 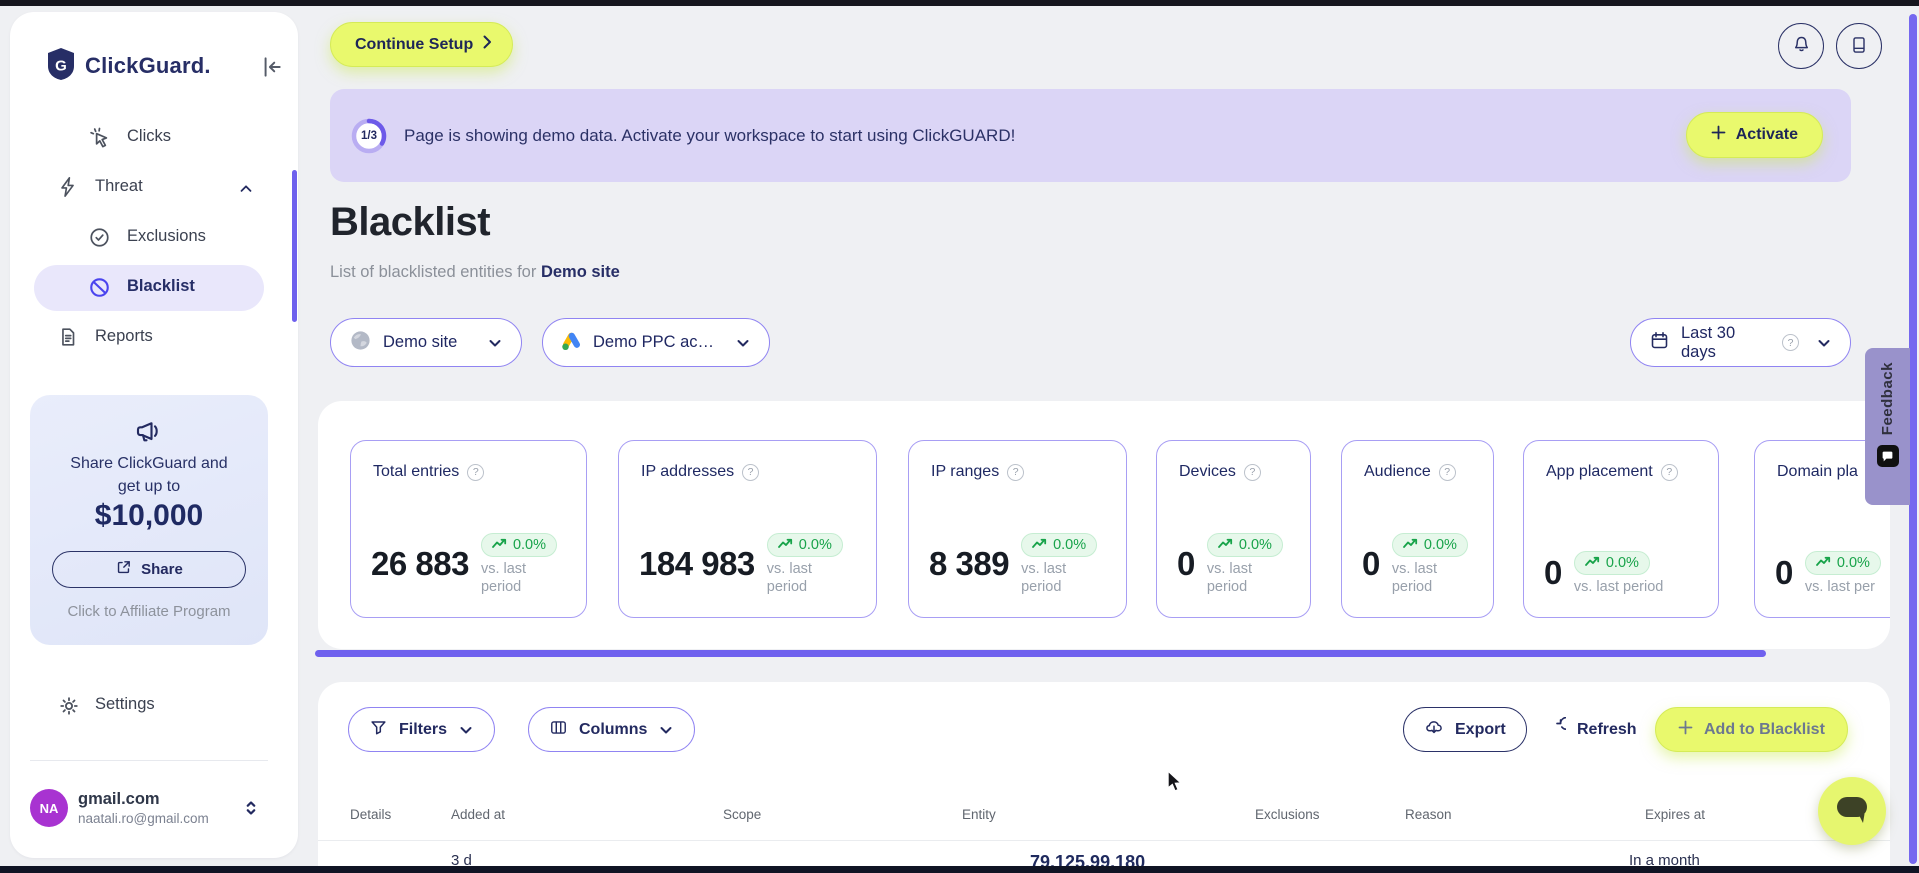 I want to click on external-link-icon, so click(x=123, y=569).